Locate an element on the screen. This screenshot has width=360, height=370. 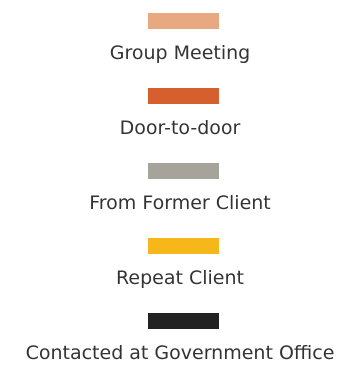
legend-label: Group Meeting is located at coordinates (180, 53).